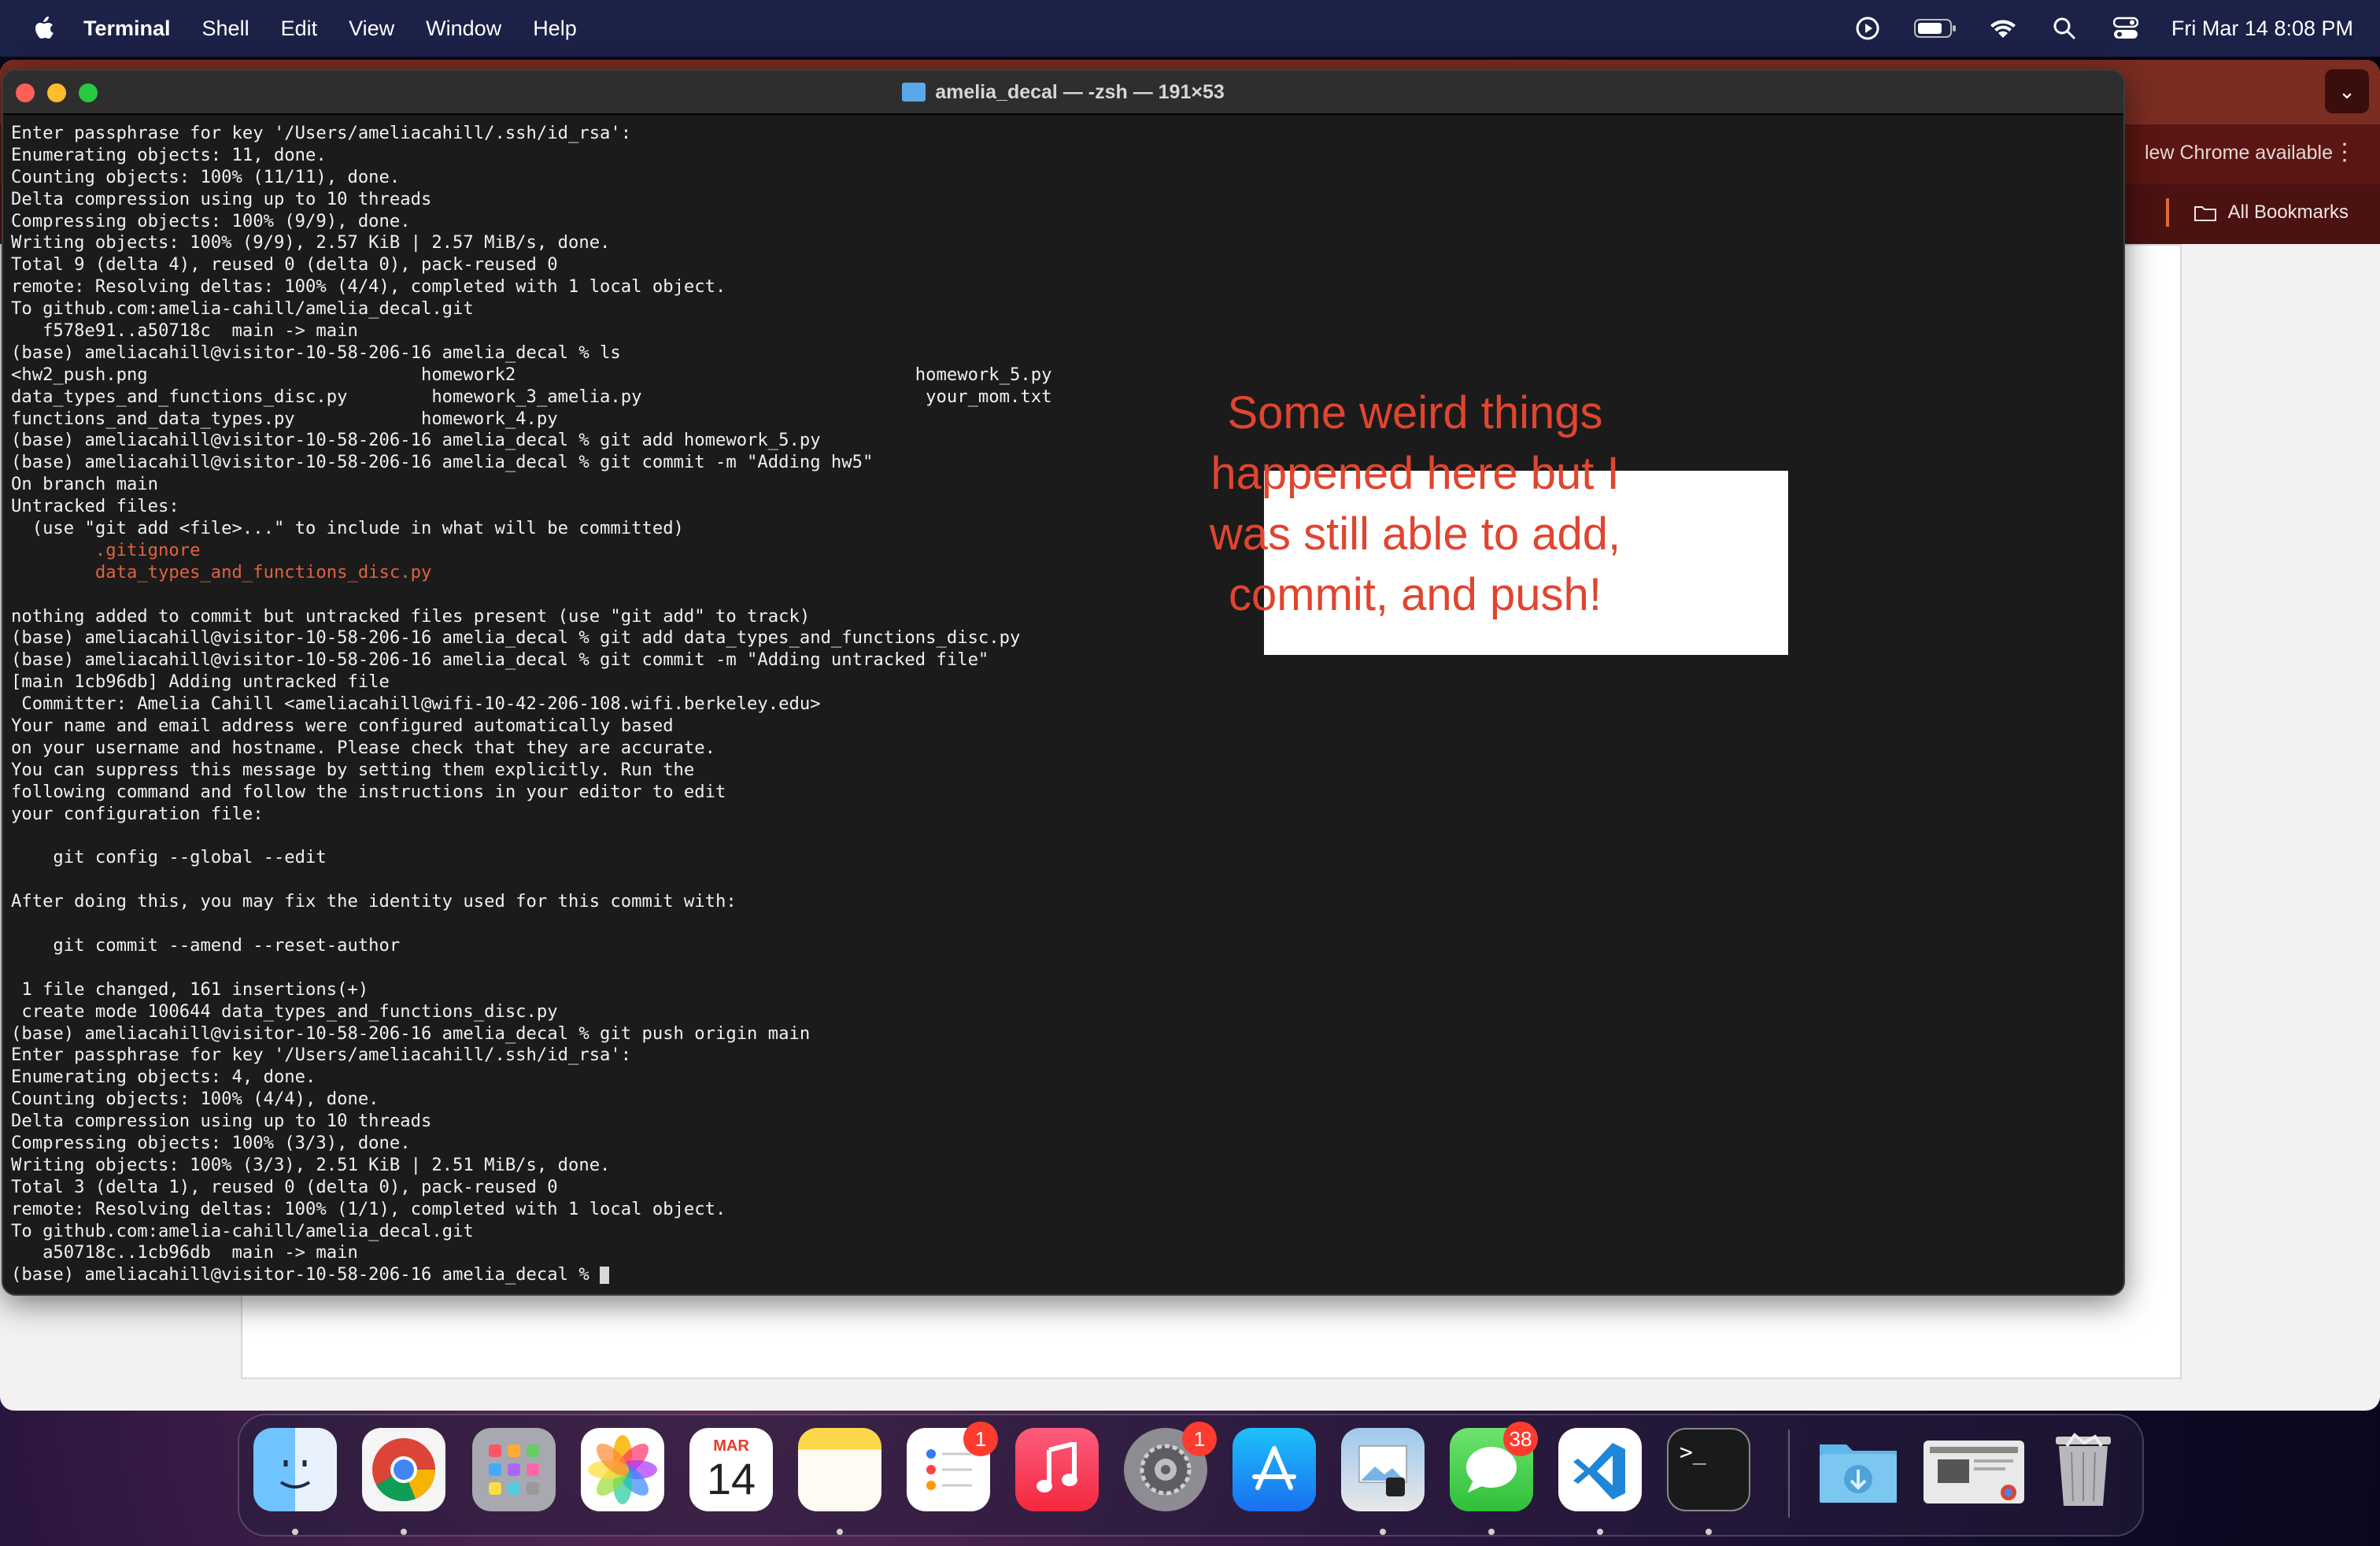 The image size is (2380, 1546). Describe the element at coordinates (1789, 1473) in the screenshot. I see `dock-separator` at that location.